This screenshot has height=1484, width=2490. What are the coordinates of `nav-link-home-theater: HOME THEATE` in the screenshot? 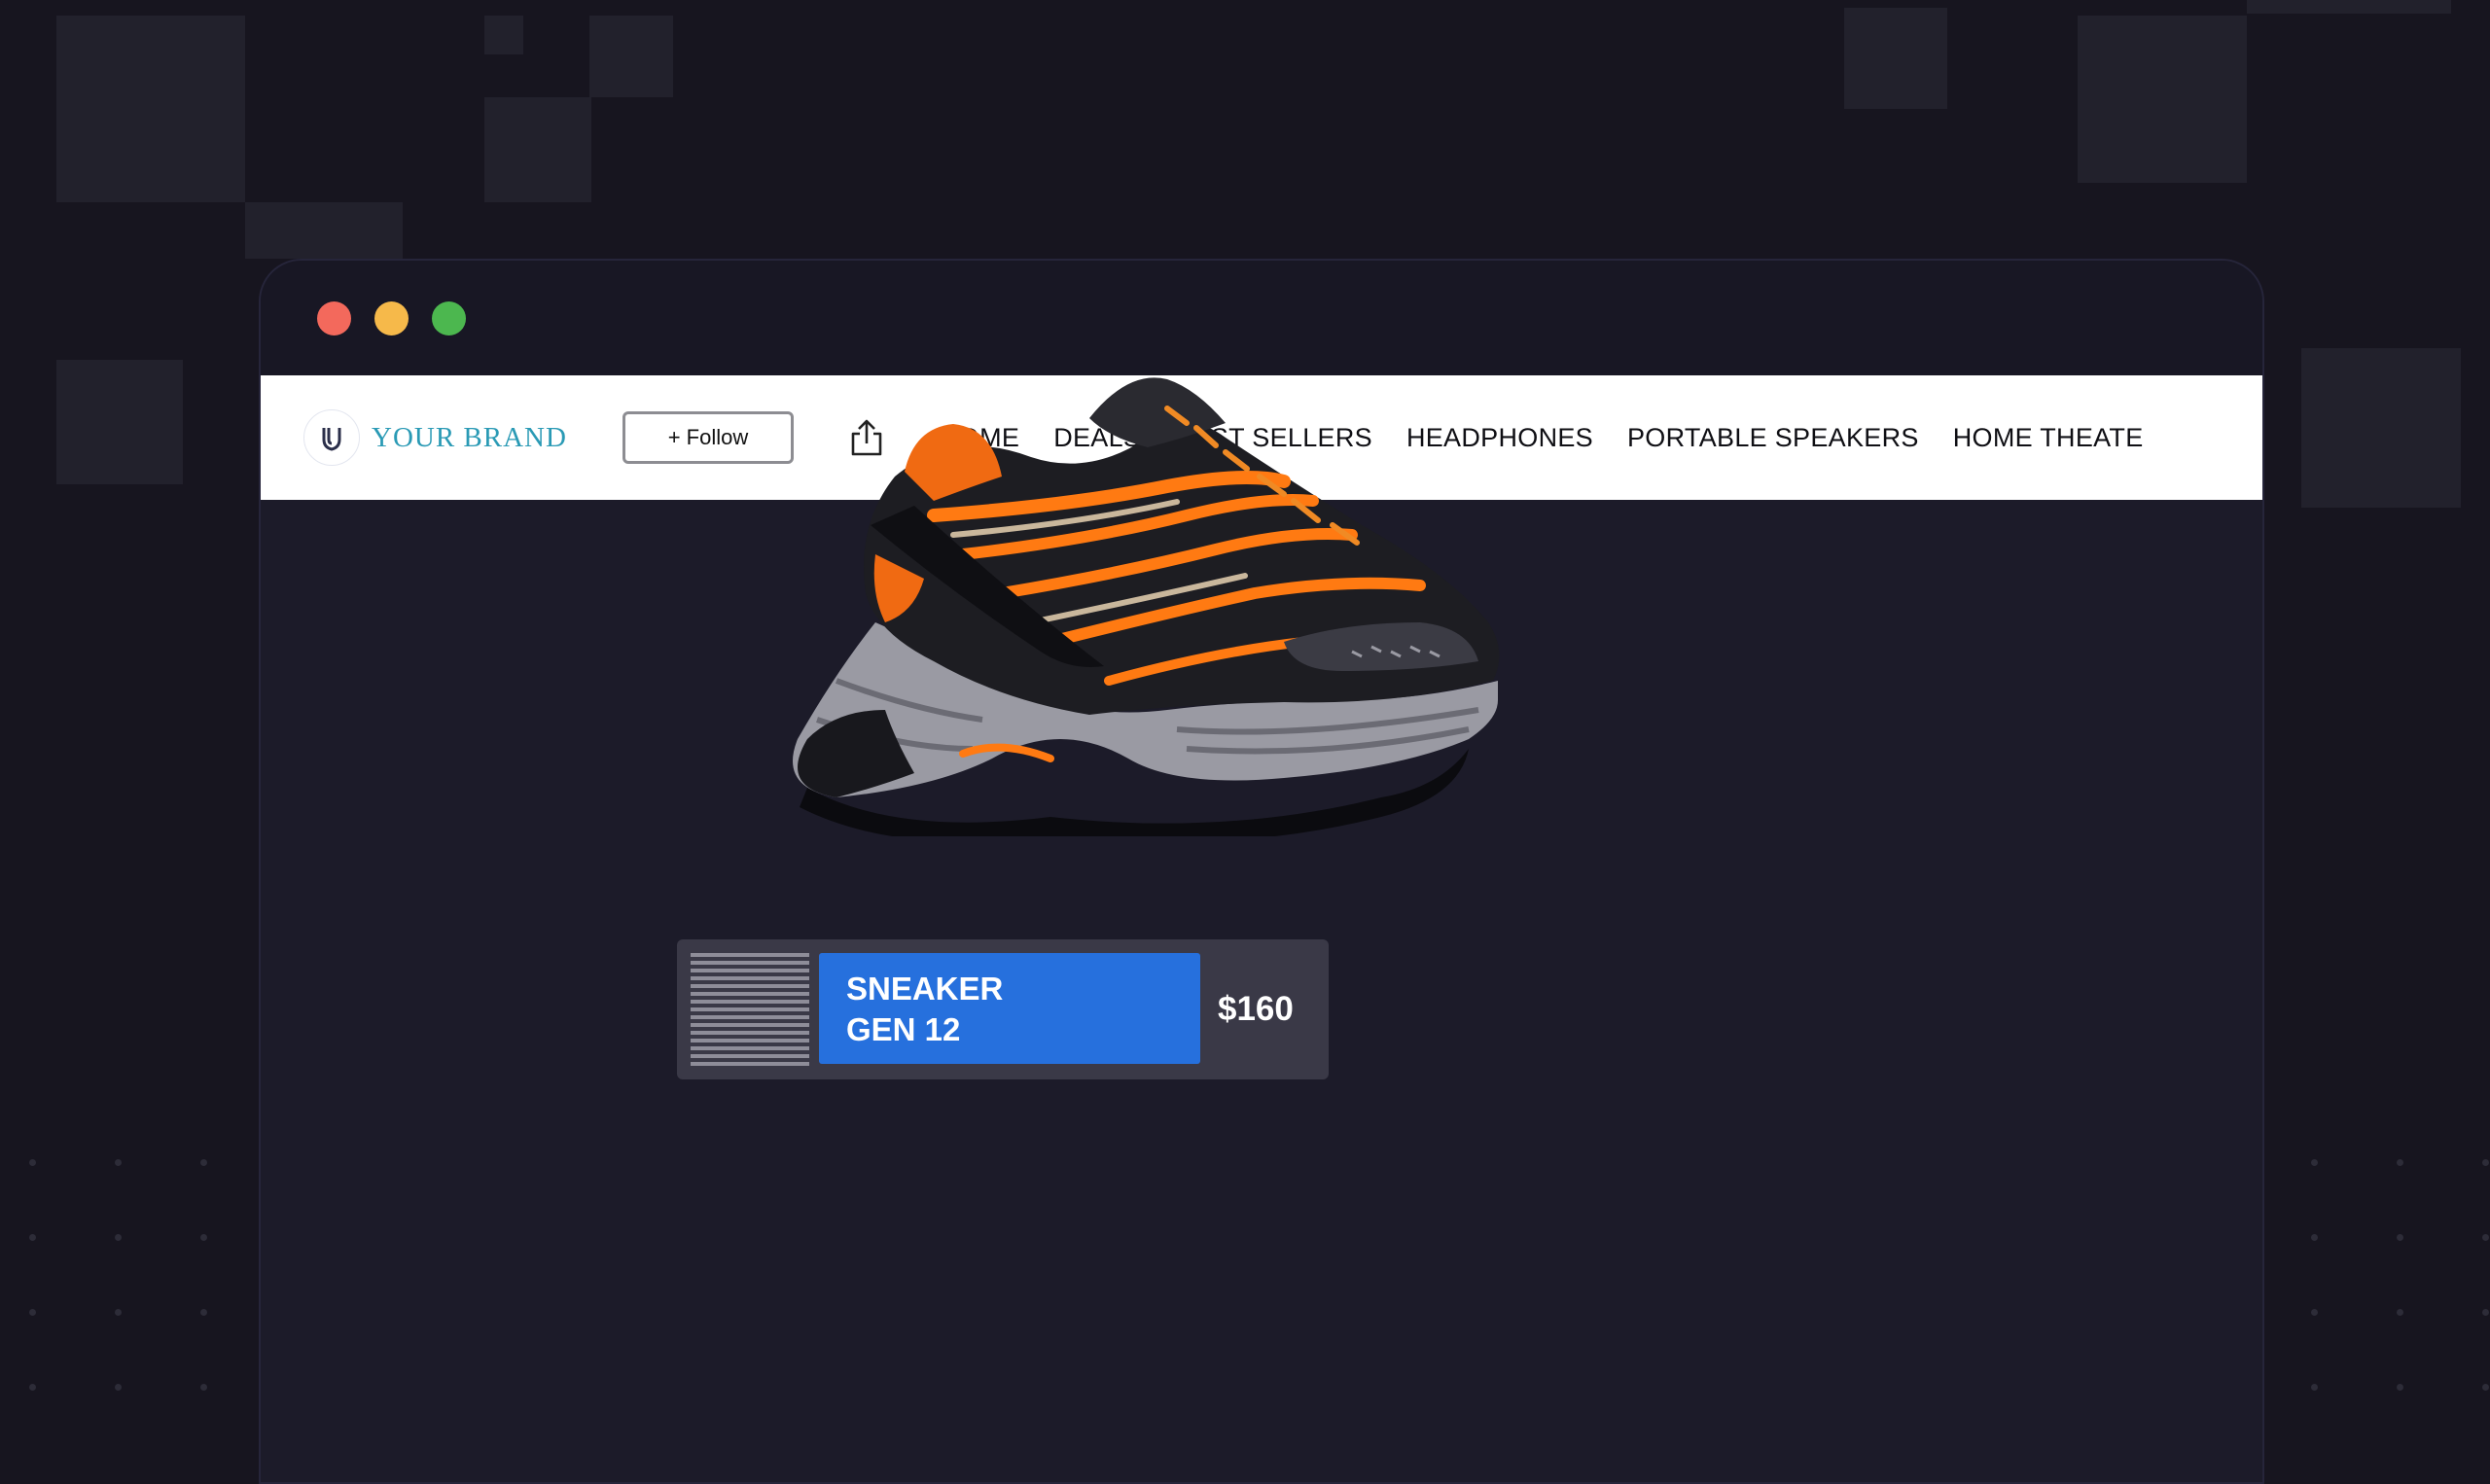 It's located at (2048, 438).